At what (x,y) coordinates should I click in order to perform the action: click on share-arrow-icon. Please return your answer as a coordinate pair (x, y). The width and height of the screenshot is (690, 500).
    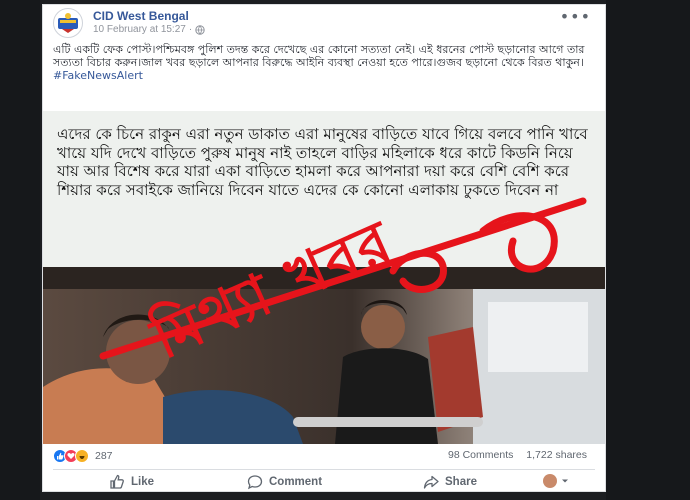
    Looking at the image, I should click on (431, 482).